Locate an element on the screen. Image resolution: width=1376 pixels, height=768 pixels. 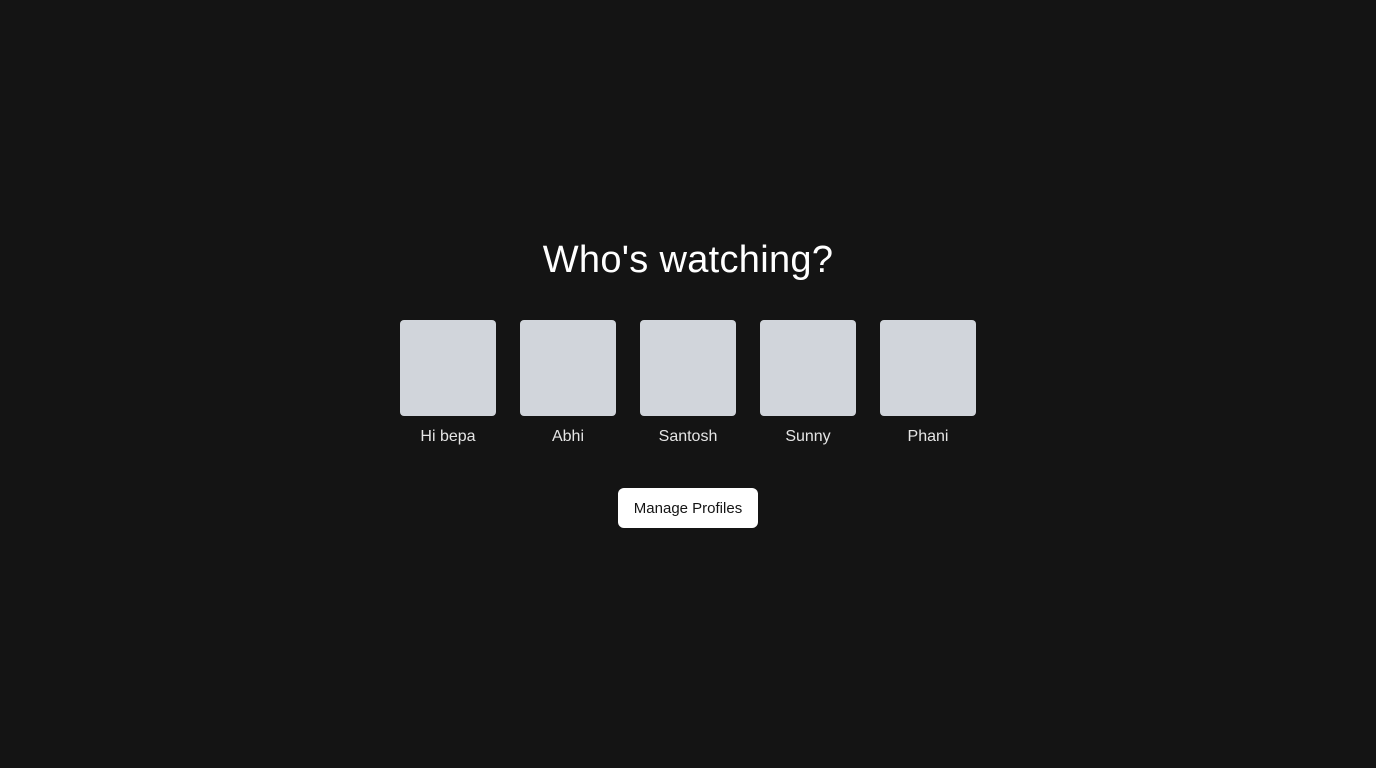
profile-card: Santosh is located at coordinates (688, 383).